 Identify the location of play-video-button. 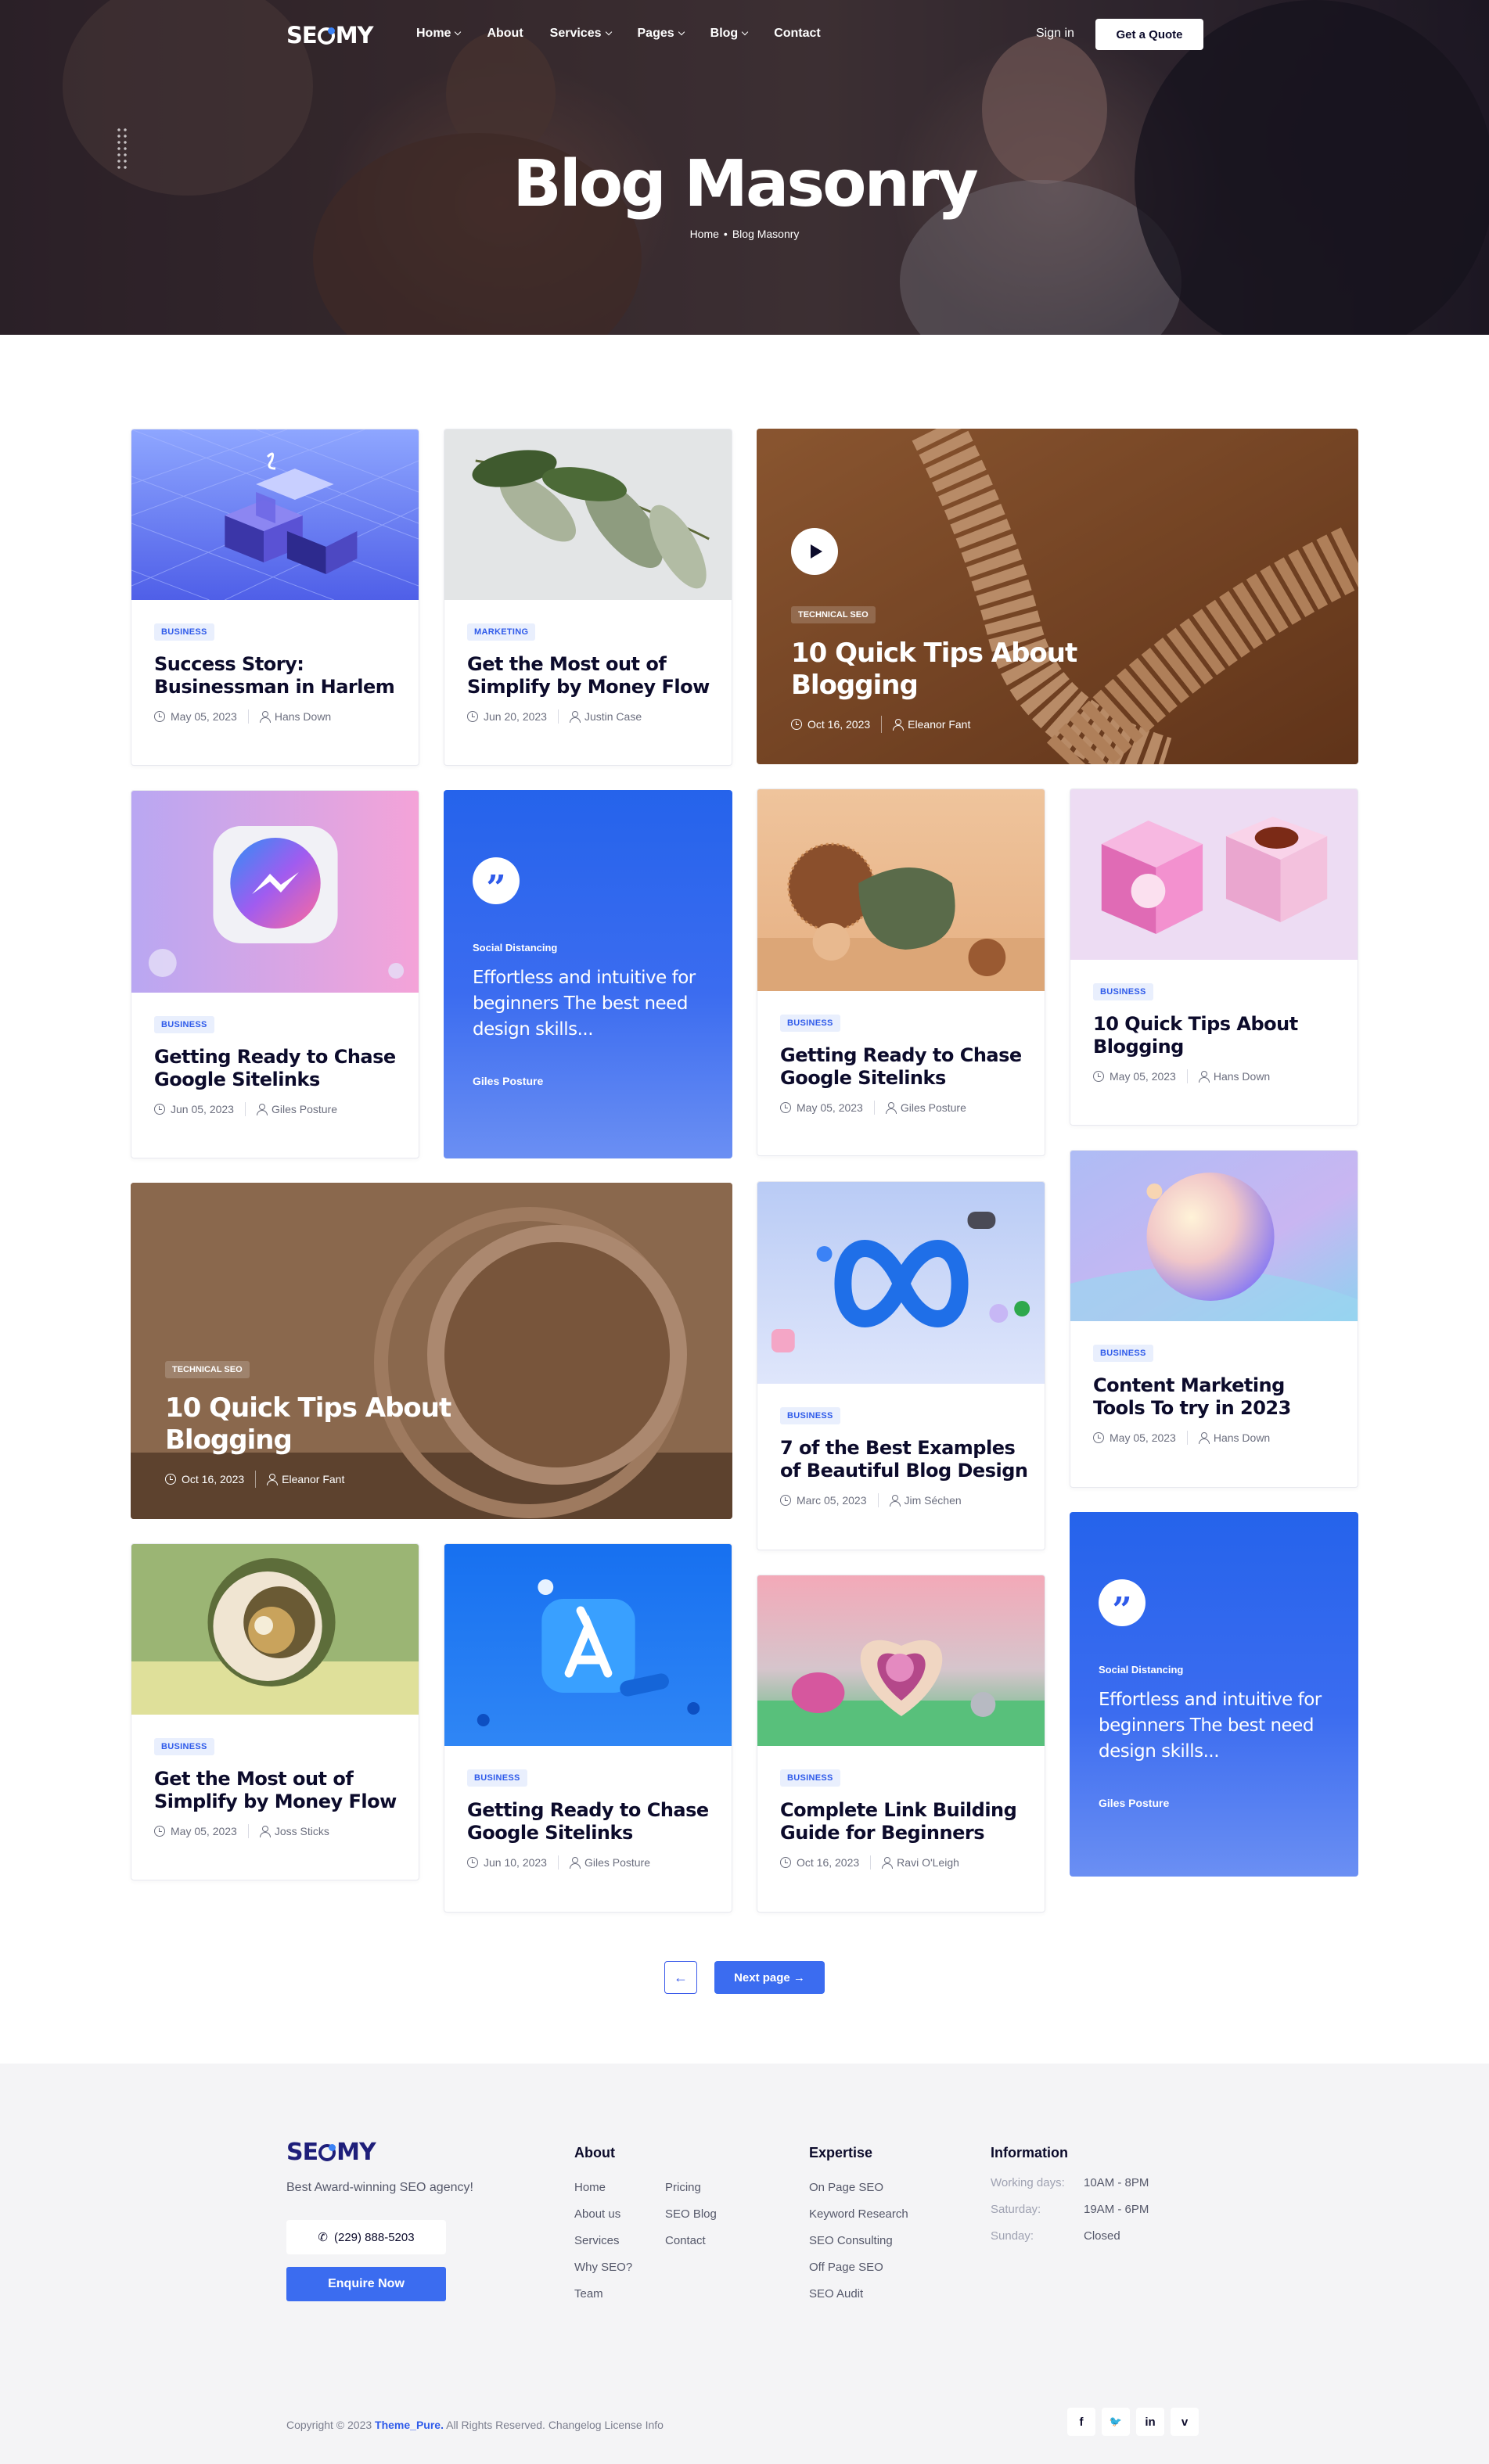
(814, 551).